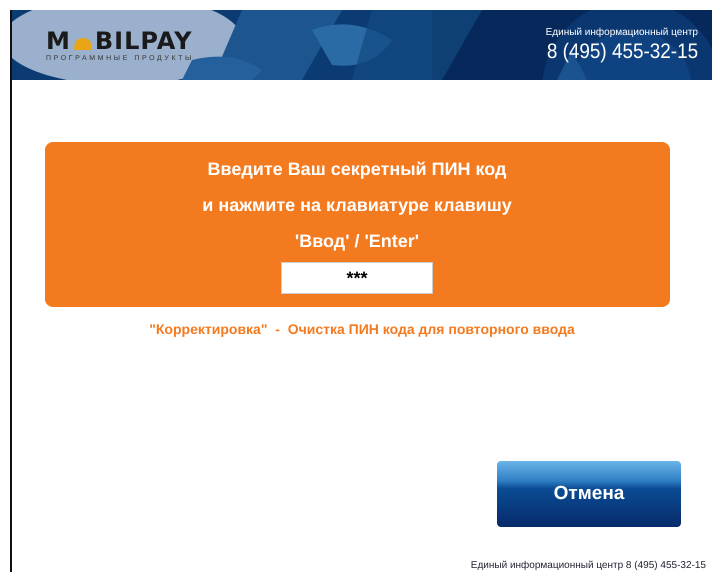 The height and width of the screenshot is (572, 712). What do you see at coordinates (357, 278) in the screenshot?
I see `pin-field: ***` at bounding box center [357, 278].